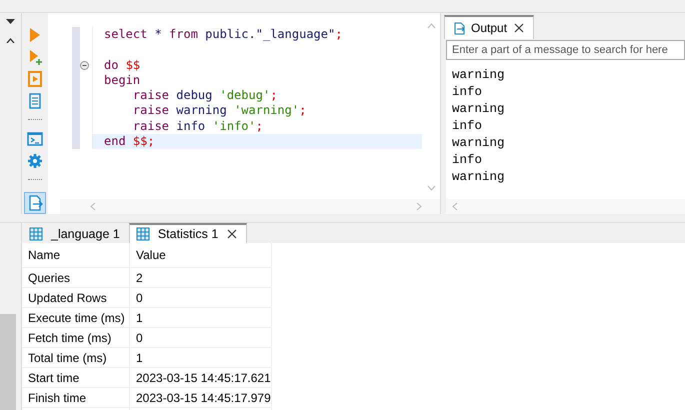 The height and width of the screenshot is (410, 685). I want to click on table-cell: 2, so click(201, 278).